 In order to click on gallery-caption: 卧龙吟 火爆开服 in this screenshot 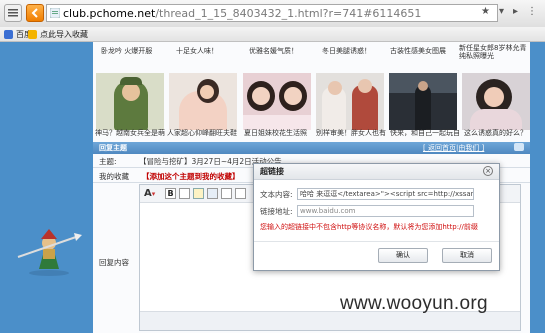, I will do `click(126, 51)`.